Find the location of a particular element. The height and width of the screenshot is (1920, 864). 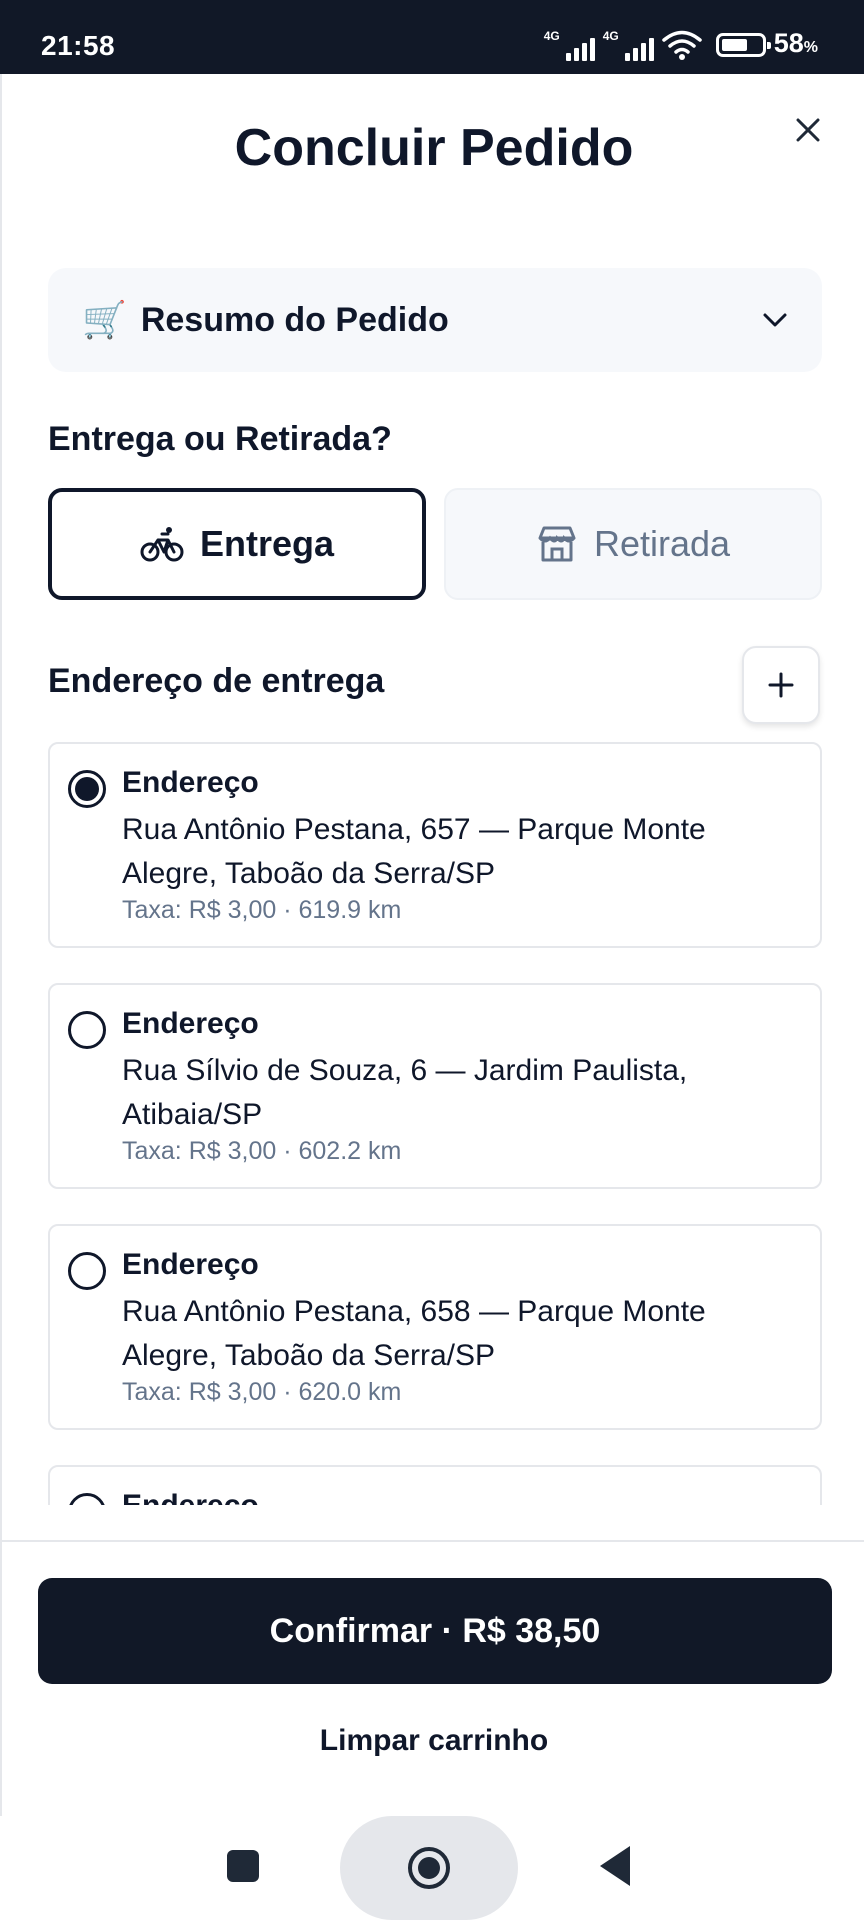

back-icon is located at coordinates (615, 1866).